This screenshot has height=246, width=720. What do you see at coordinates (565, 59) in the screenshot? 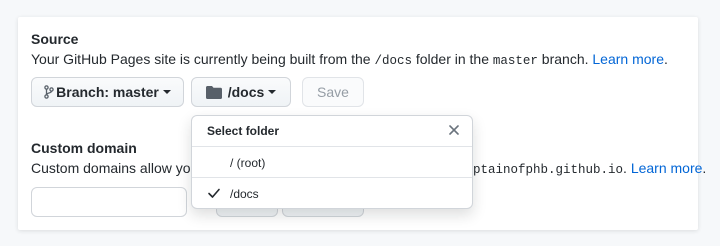
I see `source-desc-suffix: branch.` at bounding box center [565, 59].